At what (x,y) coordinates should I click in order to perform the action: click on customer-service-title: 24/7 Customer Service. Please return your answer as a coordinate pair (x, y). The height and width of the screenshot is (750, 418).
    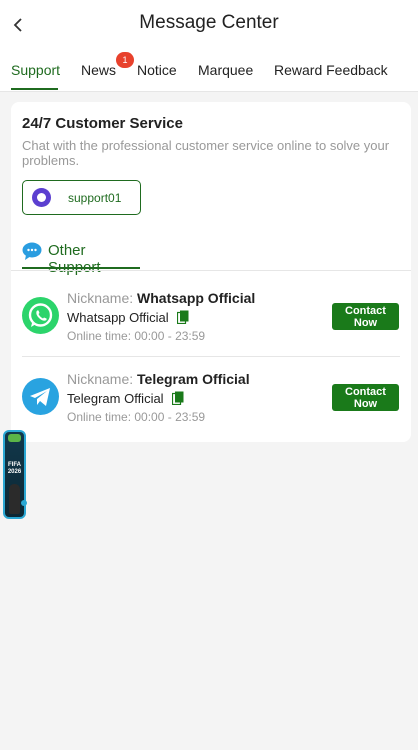
    Looking at the image, I should click on (102, 123).